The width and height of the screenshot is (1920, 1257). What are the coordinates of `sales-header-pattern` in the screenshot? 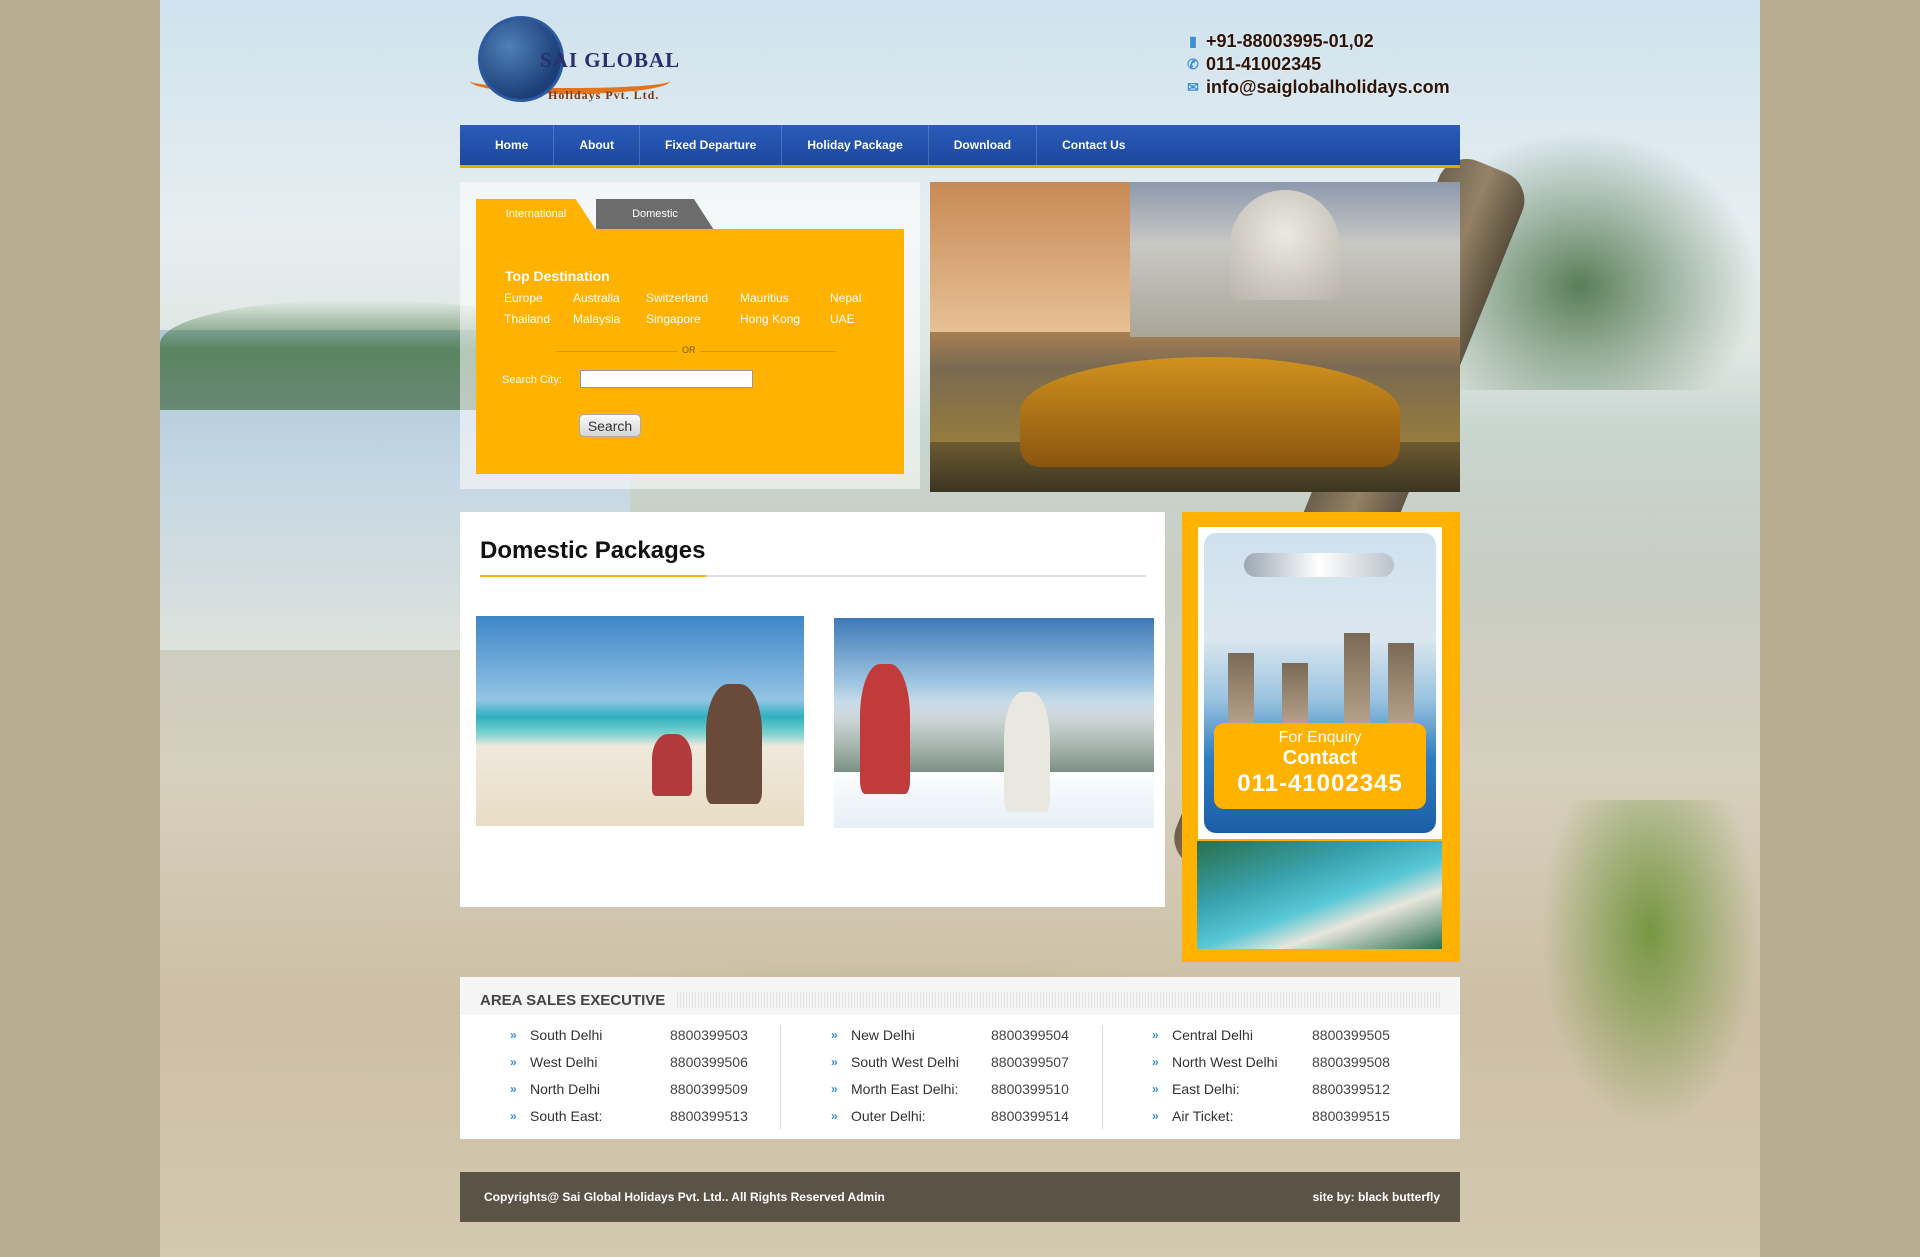 It's located at (1059, 1000).